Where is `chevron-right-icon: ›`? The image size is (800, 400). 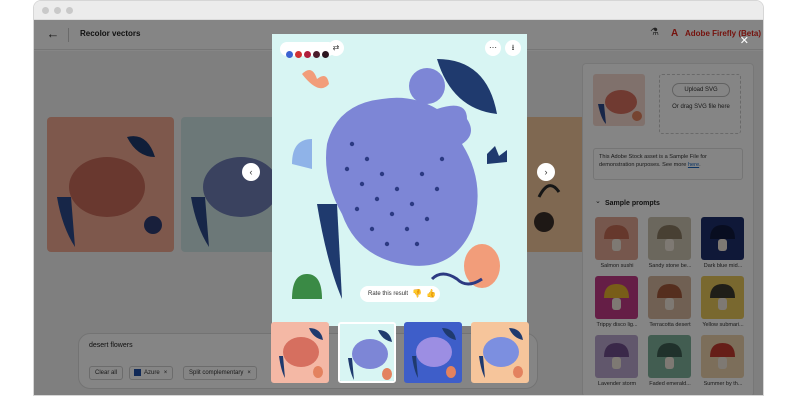
chevron-right-icon: › is located at coordinates (546, 172).